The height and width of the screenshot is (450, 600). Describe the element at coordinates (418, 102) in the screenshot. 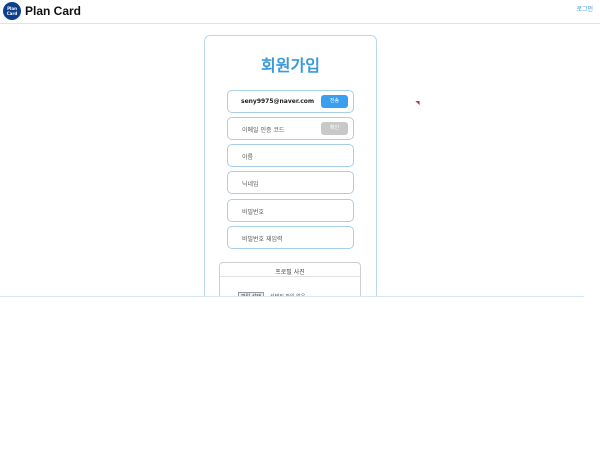

I see `mouse-cursor-icon` at that location.